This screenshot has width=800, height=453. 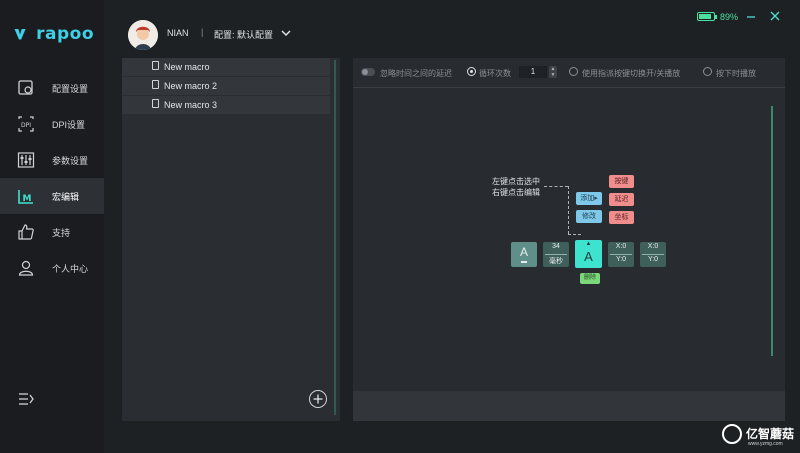 I want to click on add-button: 添加▸, so click(x=589, y=198).